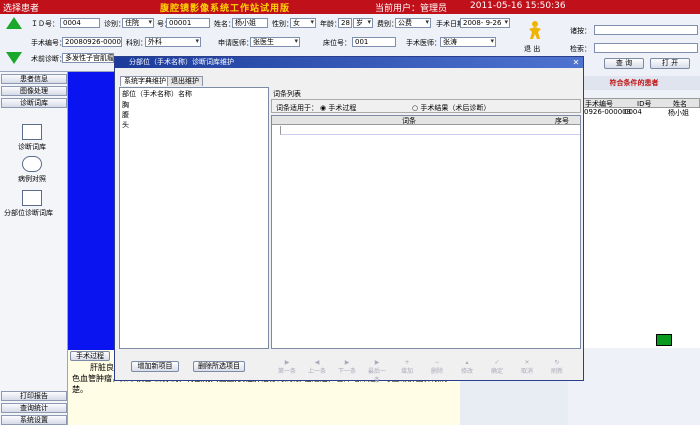  I want to click on radio-surgery-process: ◉ 手术过程, so click(338, 108).